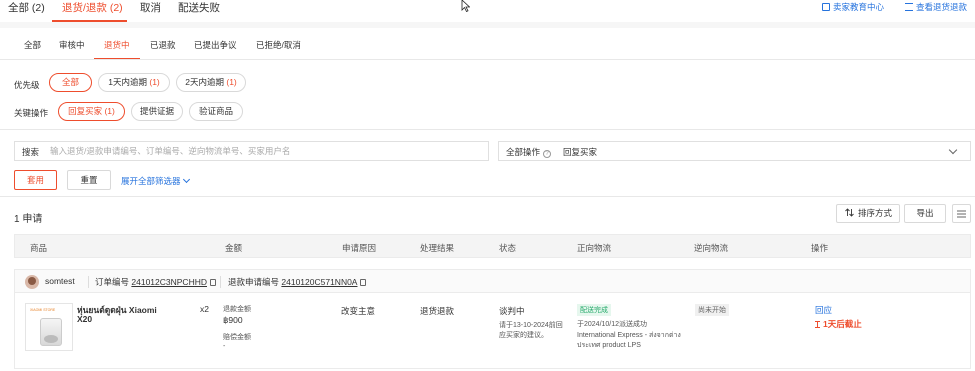 The width and height of the screenshot is (975, 371). I want to click on compensation-label: 赔偿金额, so click(237, 337).